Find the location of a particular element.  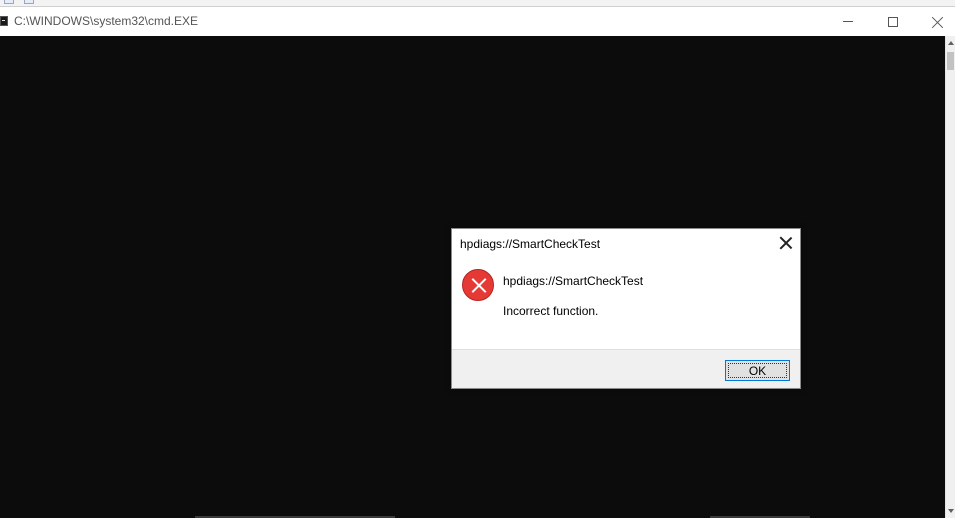

dialog-close-button is located at coordinates (786, 243).